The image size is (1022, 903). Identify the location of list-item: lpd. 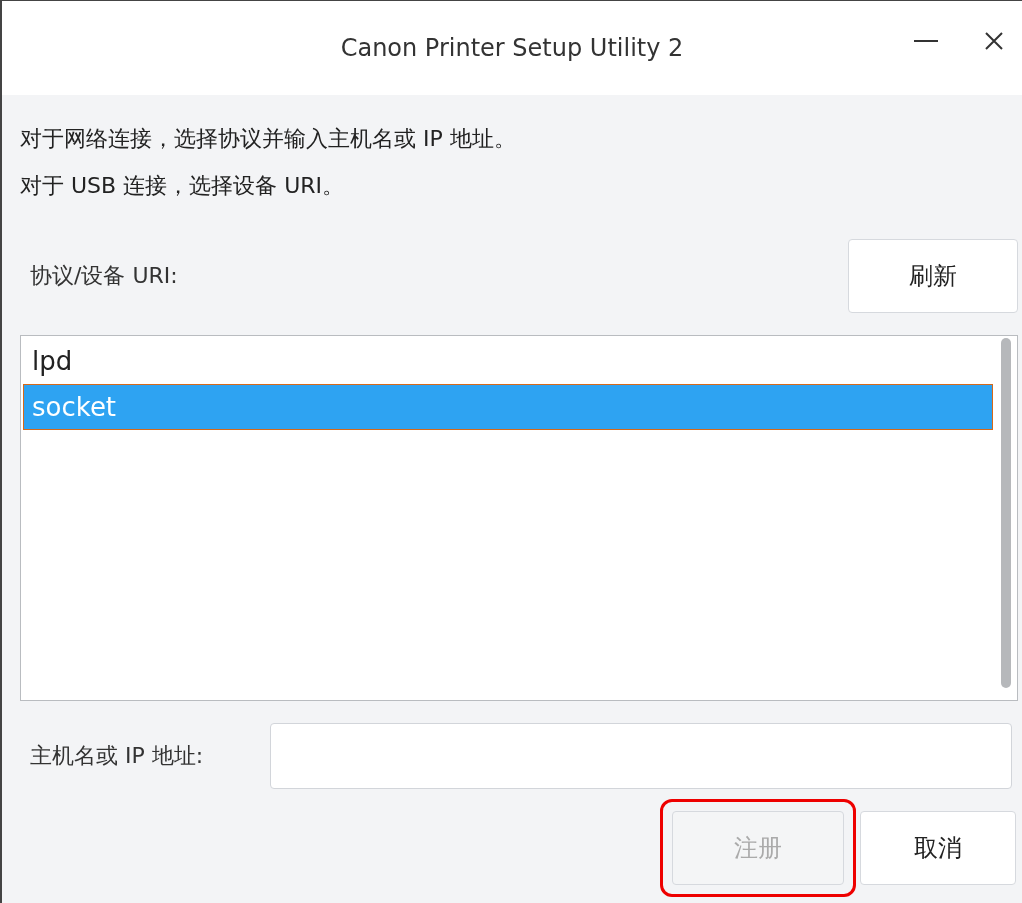
(508, 361).